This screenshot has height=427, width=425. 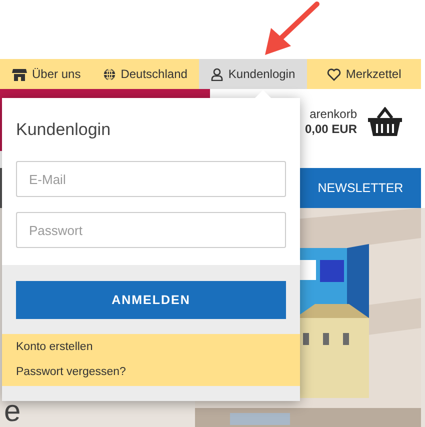 I want to click on user-icon, so click(x=217, y=74).